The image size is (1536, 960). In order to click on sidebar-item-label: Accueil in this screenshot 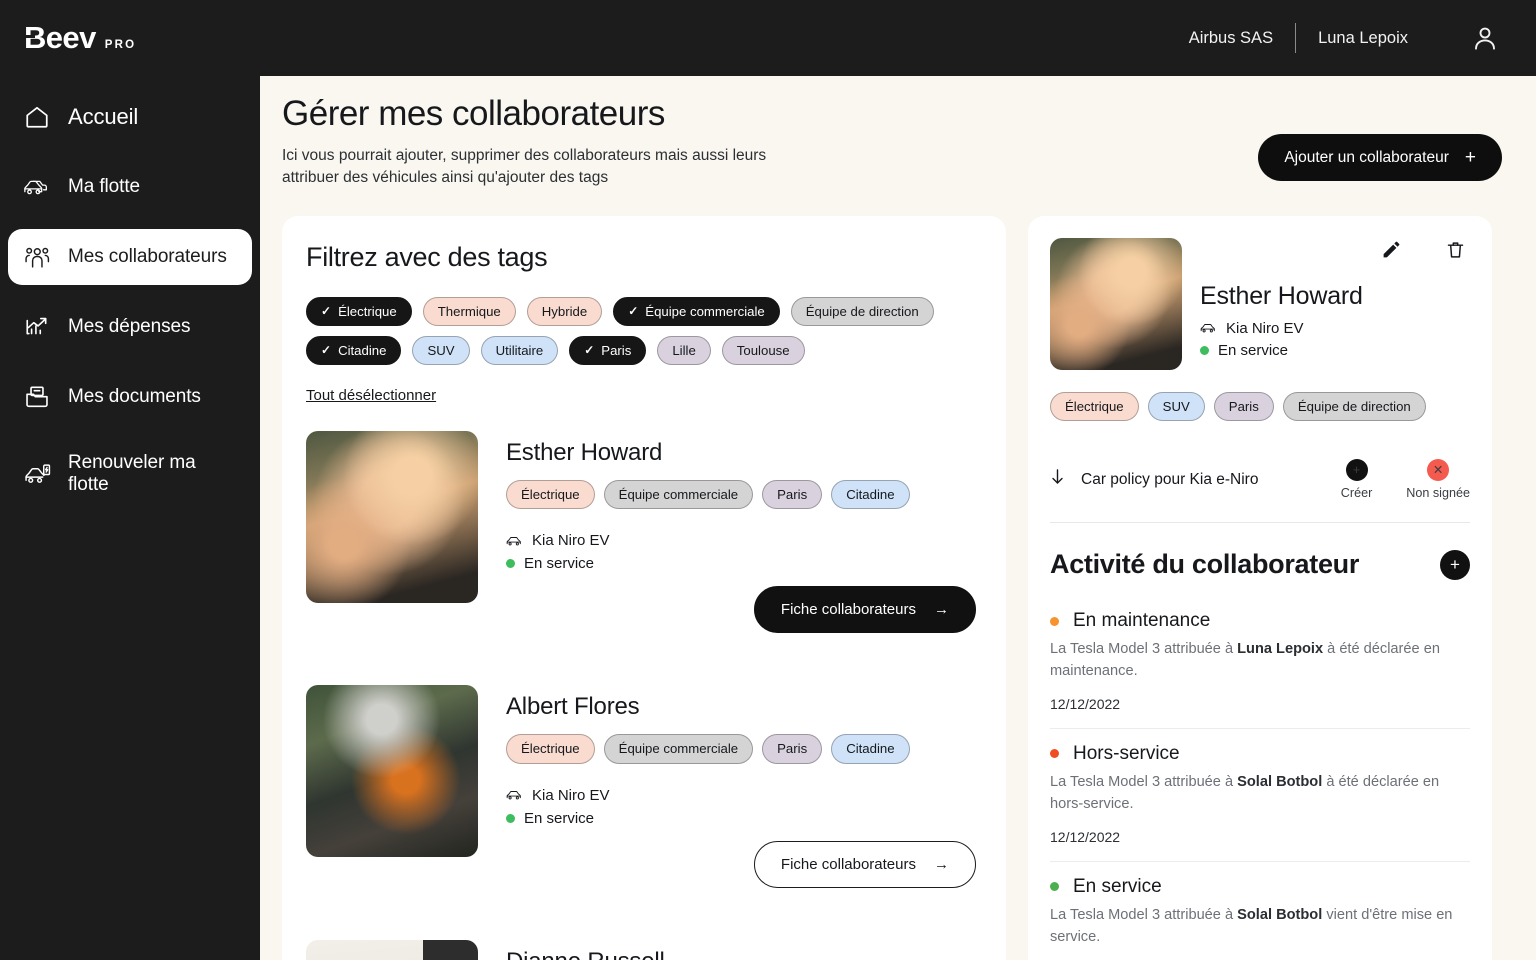, I will do `click(103, 116)`.